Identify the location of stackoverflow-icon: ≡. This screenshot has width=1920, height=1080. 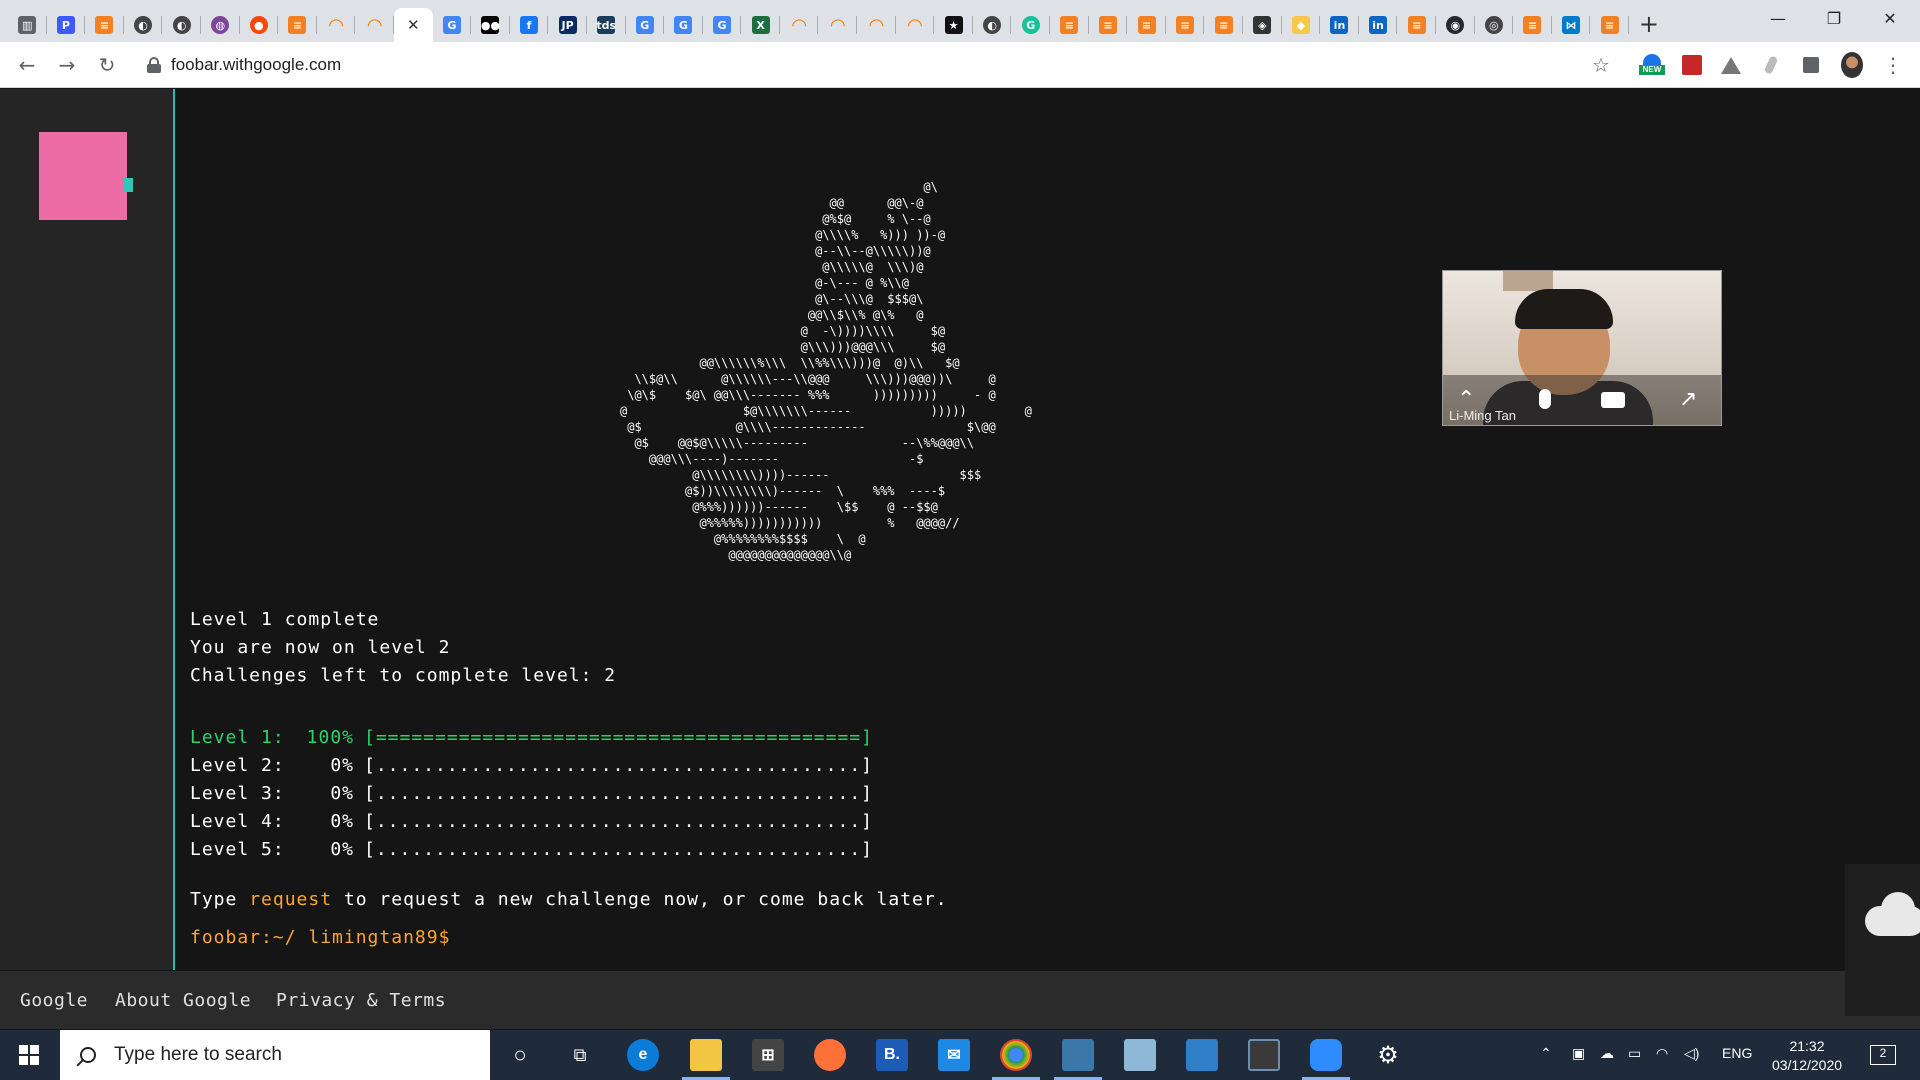
(1107, 25).